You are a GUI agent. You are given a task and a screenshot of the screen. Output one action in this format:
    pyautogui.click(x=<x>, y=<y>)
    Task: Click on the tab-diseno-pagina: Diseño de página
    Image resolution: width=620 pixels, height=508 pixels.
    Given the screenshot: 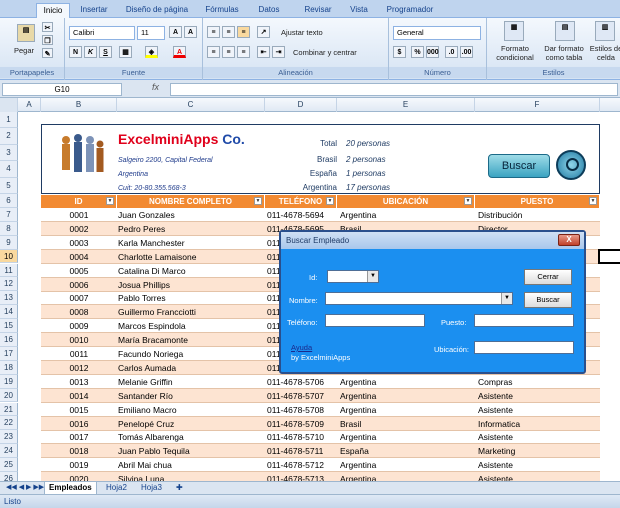 What is the action you would take?
    pyautogui.click(x=157, y=10)
    